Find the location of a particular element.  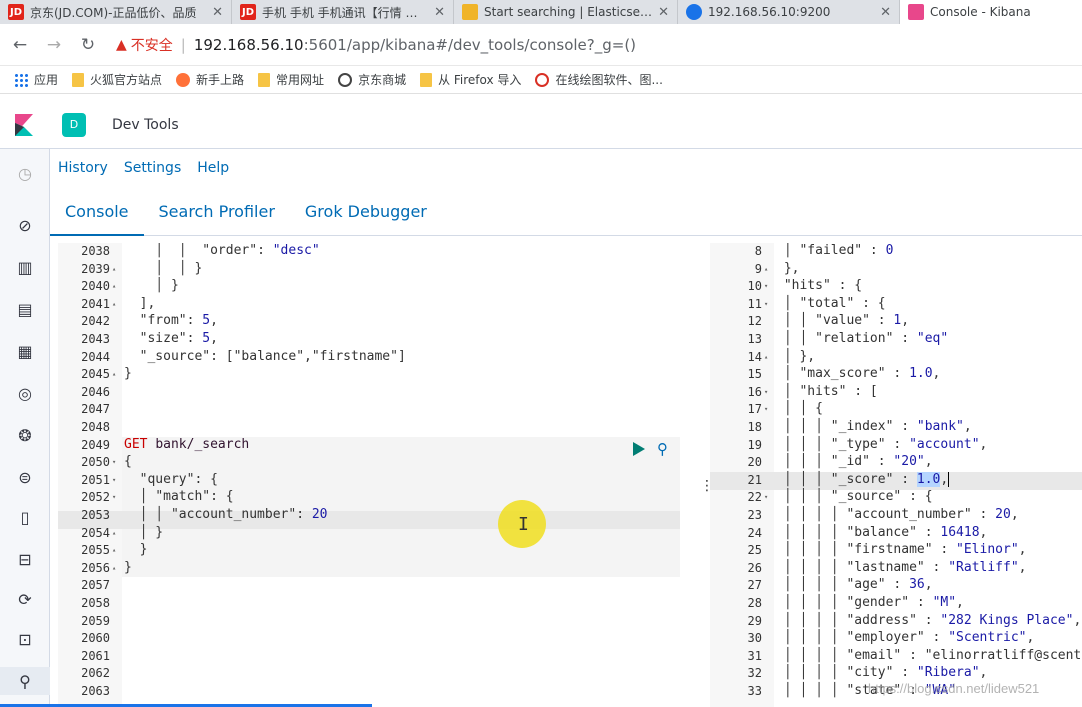

visualize-chart-icon: ▥ is located at coordinates (25, 267).